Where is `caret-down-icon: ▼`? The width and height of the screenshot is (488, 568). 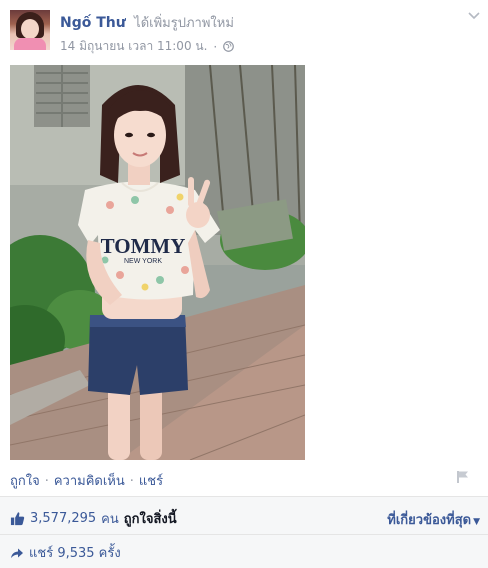 caret-down-icon: ▼ is located at coordinates (476, 522).